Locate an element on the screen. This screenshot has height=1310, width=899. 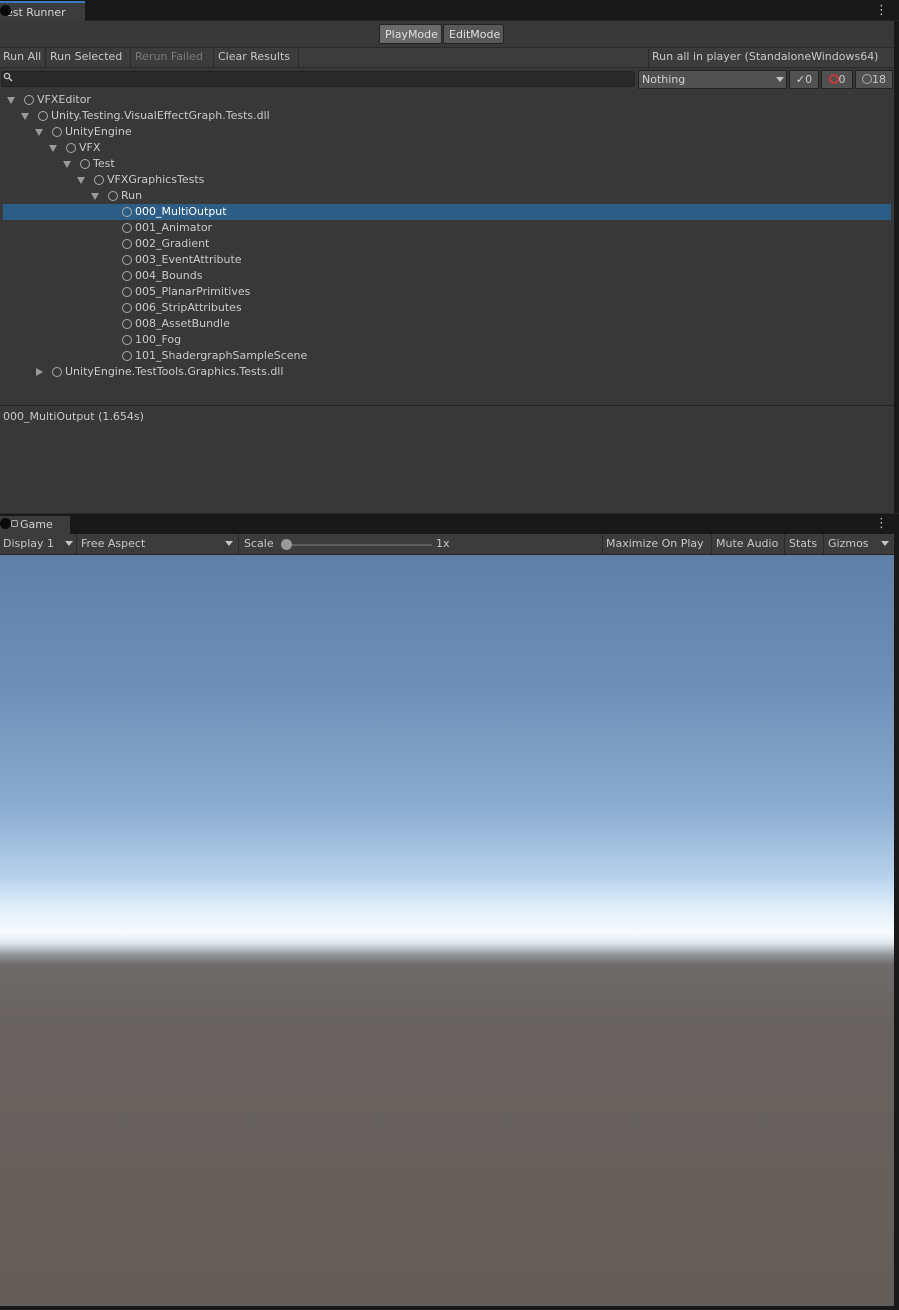
tree-item-label: UnityEngine is located at coordinates (98, 131).